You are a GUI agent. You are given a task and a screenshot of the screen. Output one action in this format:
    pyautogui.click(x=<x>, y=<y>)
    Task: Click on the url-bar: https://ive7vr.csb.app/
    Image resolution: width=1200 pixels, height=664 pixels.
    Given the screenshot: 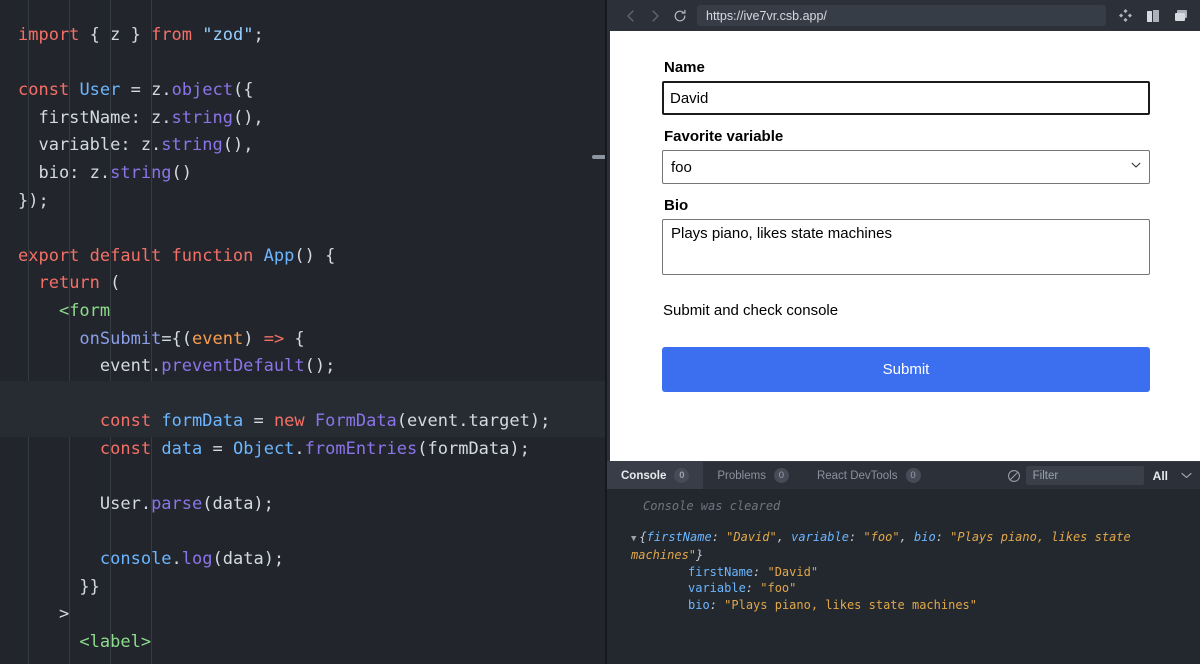 What is the action you would take?
    pyautogui.click(x=901, y=15)
    